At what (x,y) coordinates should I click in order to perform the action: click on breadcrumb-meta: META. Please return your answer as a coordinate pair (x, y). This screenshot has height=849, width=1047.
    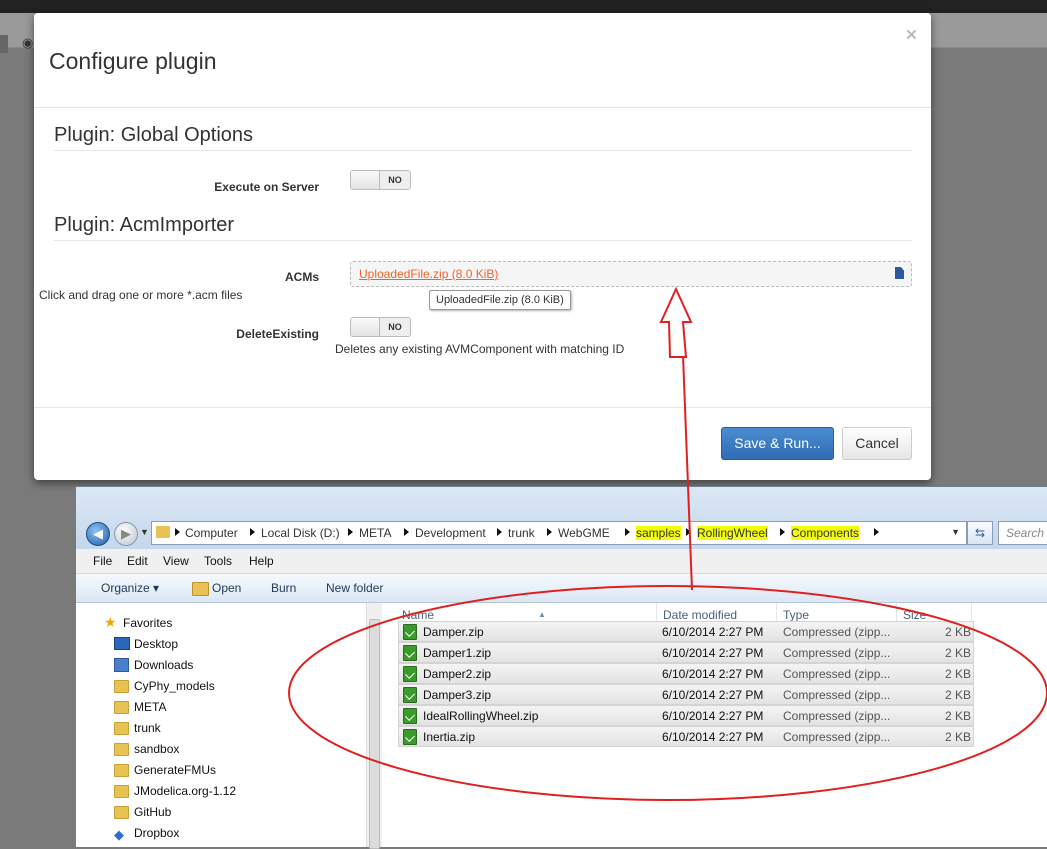
    Looking at the image, I should click on (375, 533).